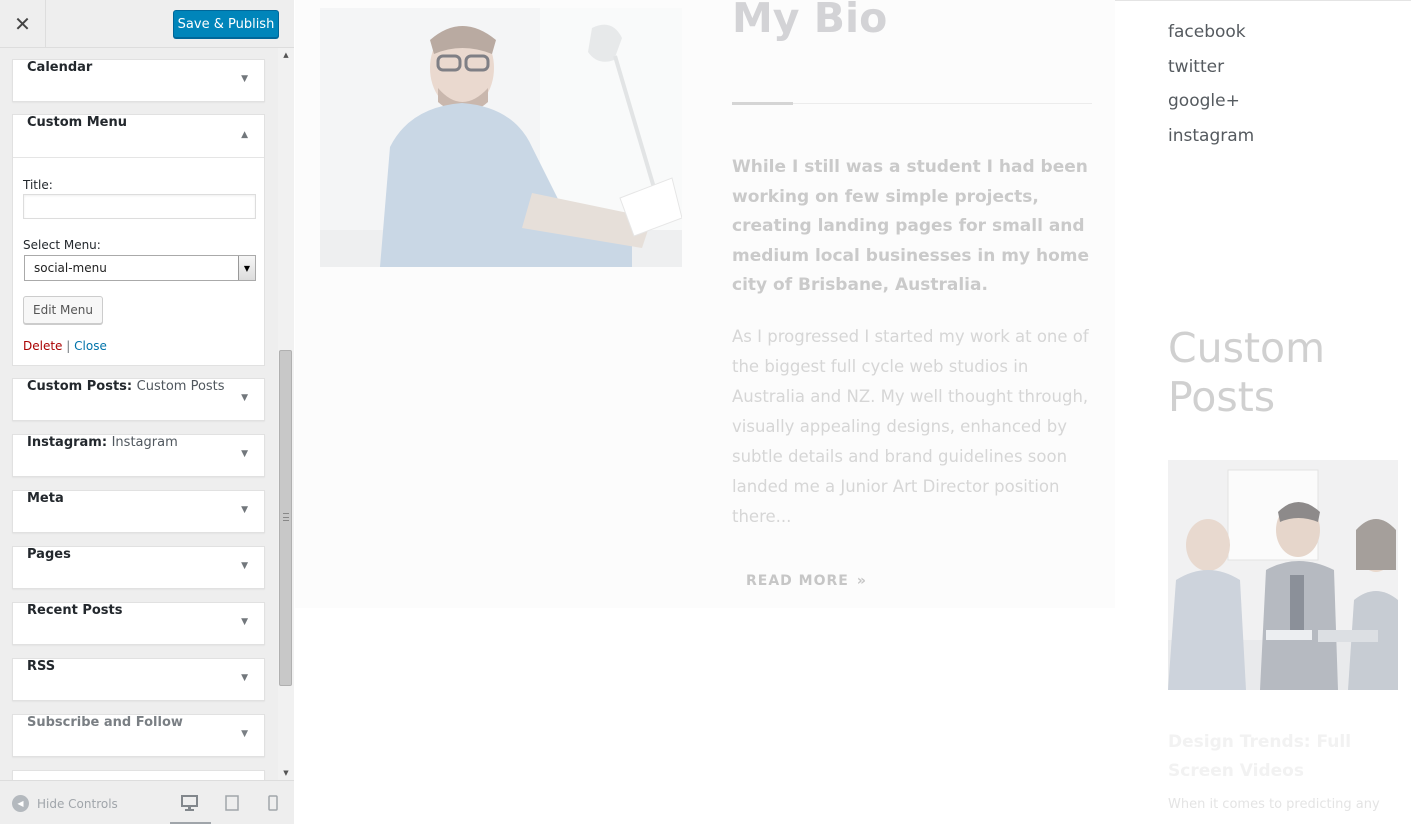  What do you see at coordinates (861, 581) in the screenshot?
I see `double-chevron-right-icon: »` at bounding box center [861, 581].